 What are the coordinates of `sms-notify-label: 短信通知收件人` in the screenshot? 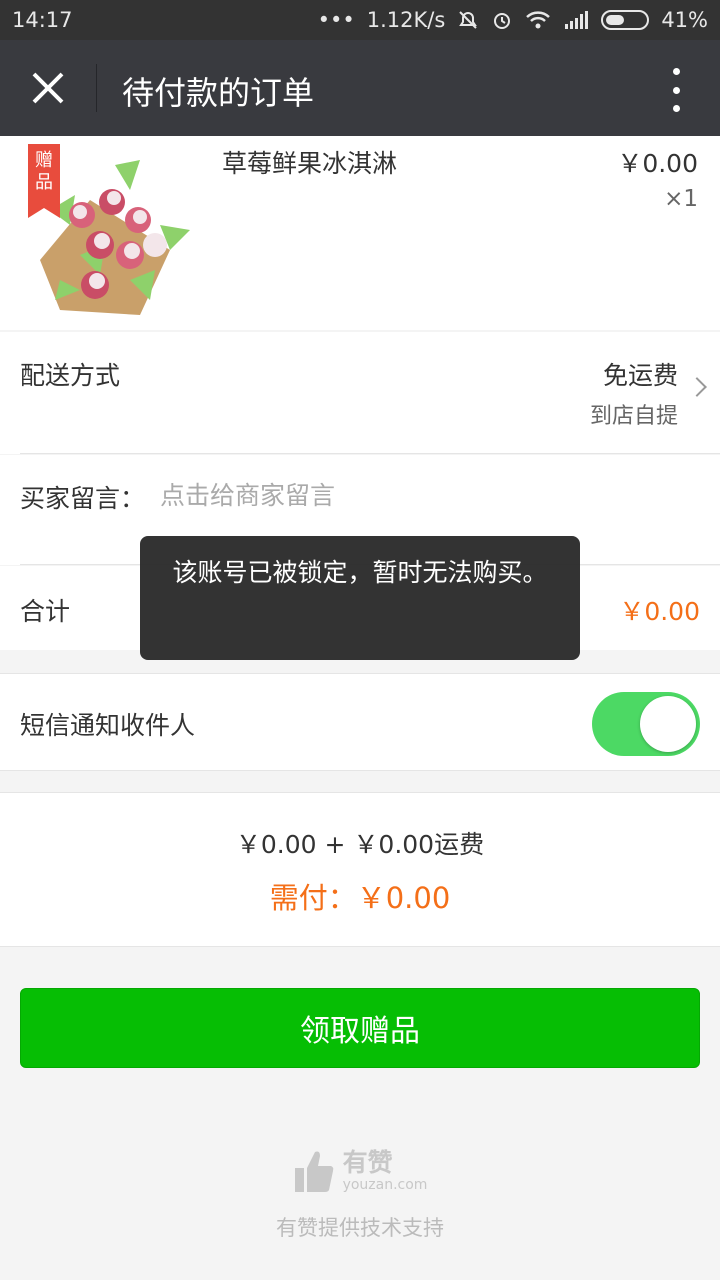 It's located at (108, 725).